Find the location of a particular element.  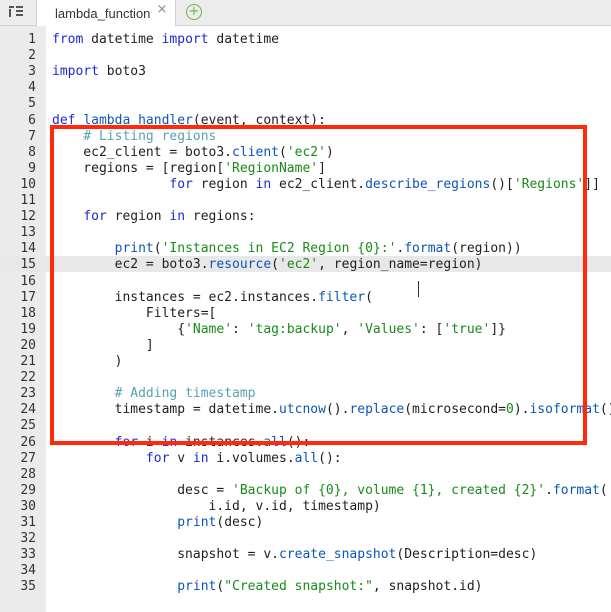

line-number: 23 is located at coordinates (28, 394).